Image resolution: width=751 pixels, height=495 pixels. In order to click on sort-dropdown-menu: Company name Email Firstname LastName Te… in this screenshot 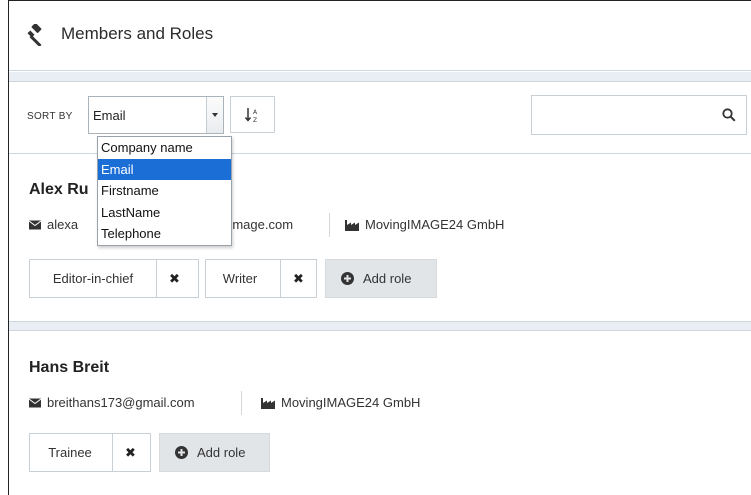, I will do `click(164, 191)`.